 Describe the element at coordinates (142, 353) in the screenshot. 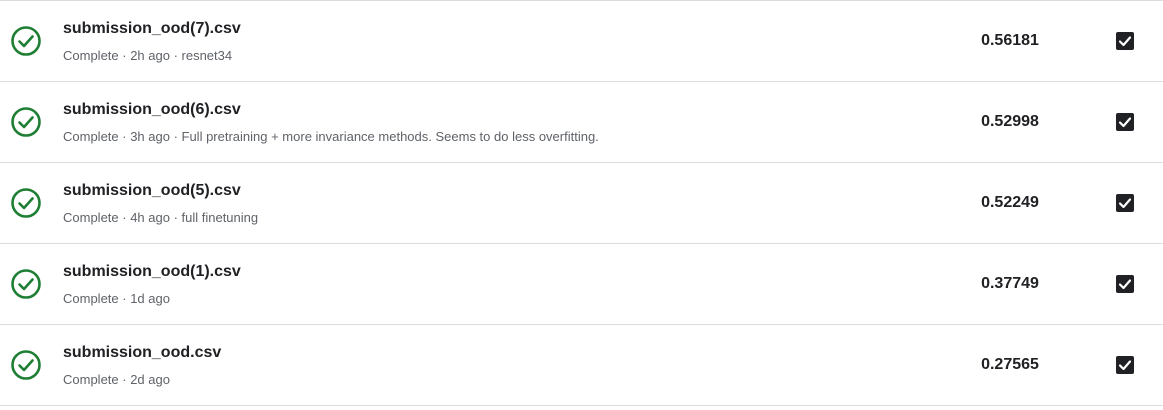

I see `submission-filename: submission_ood.csv` at that location.